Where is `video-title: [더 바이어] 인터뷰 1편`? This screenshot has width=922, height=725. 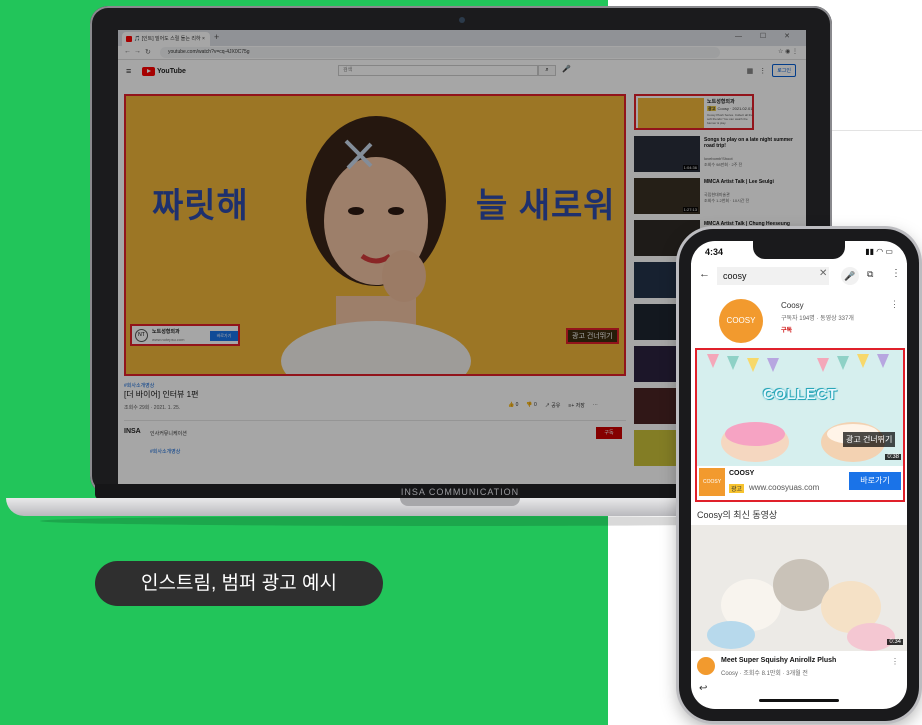 video-title: [더 바이어] 인터뷰 1편 is located at coordinates (161, 394).